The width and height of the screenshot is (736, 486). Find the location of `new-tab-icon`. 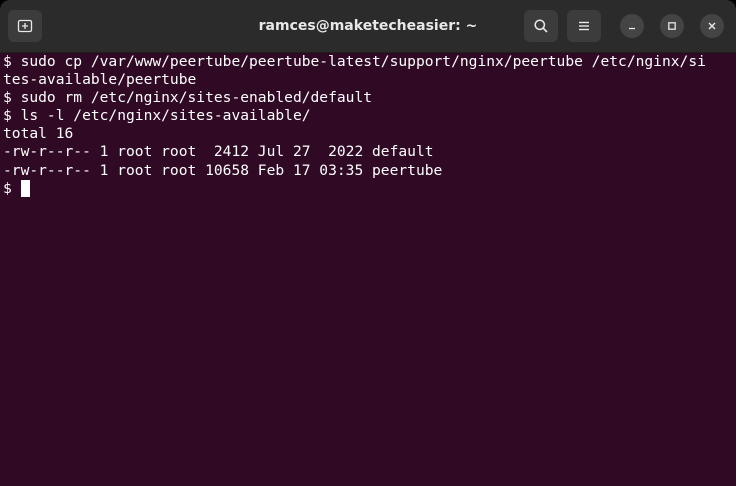

new-tab-icon is located at coordinates (25, 26).